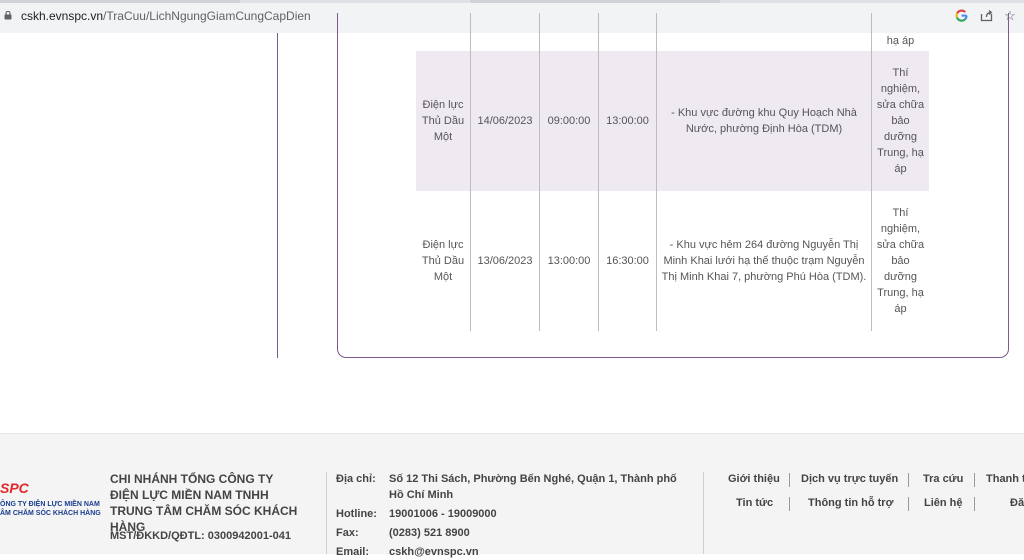  What do you see at coordinates (8, 15) in the screenshot?
I see `lock-icon` at bounding box center [8, 15].